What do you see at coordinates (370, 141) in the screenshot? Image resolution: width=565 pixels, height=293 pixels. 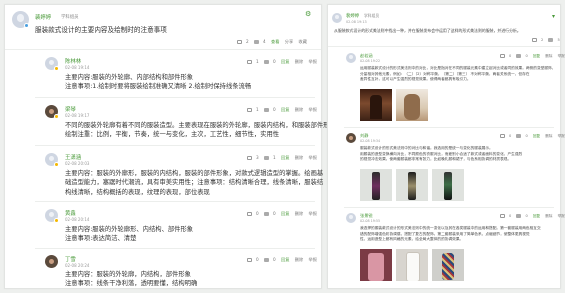 I see `comment-time: 02-08 19:34` at bounding box center [370, 141].